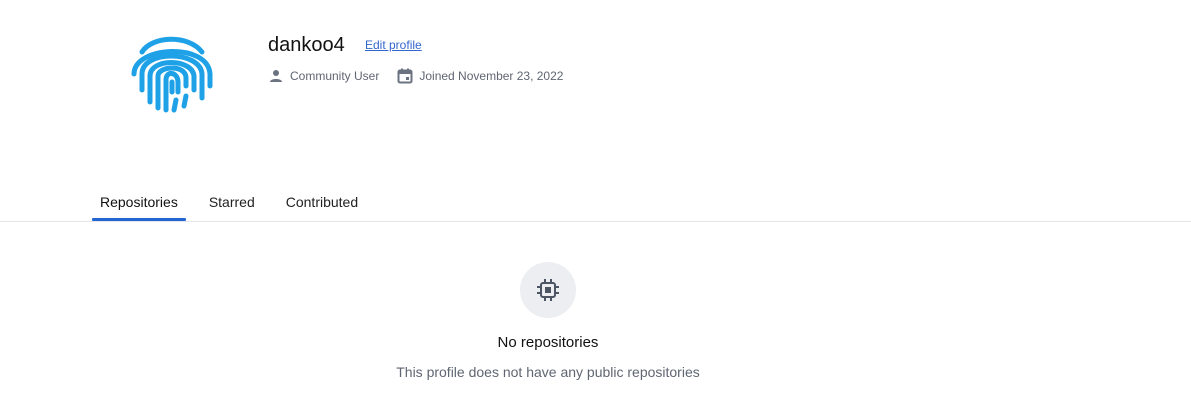  Describe the element at coordinates (548, 342) in the screenshot. I see `empty-state-title: No repositories` at that location.